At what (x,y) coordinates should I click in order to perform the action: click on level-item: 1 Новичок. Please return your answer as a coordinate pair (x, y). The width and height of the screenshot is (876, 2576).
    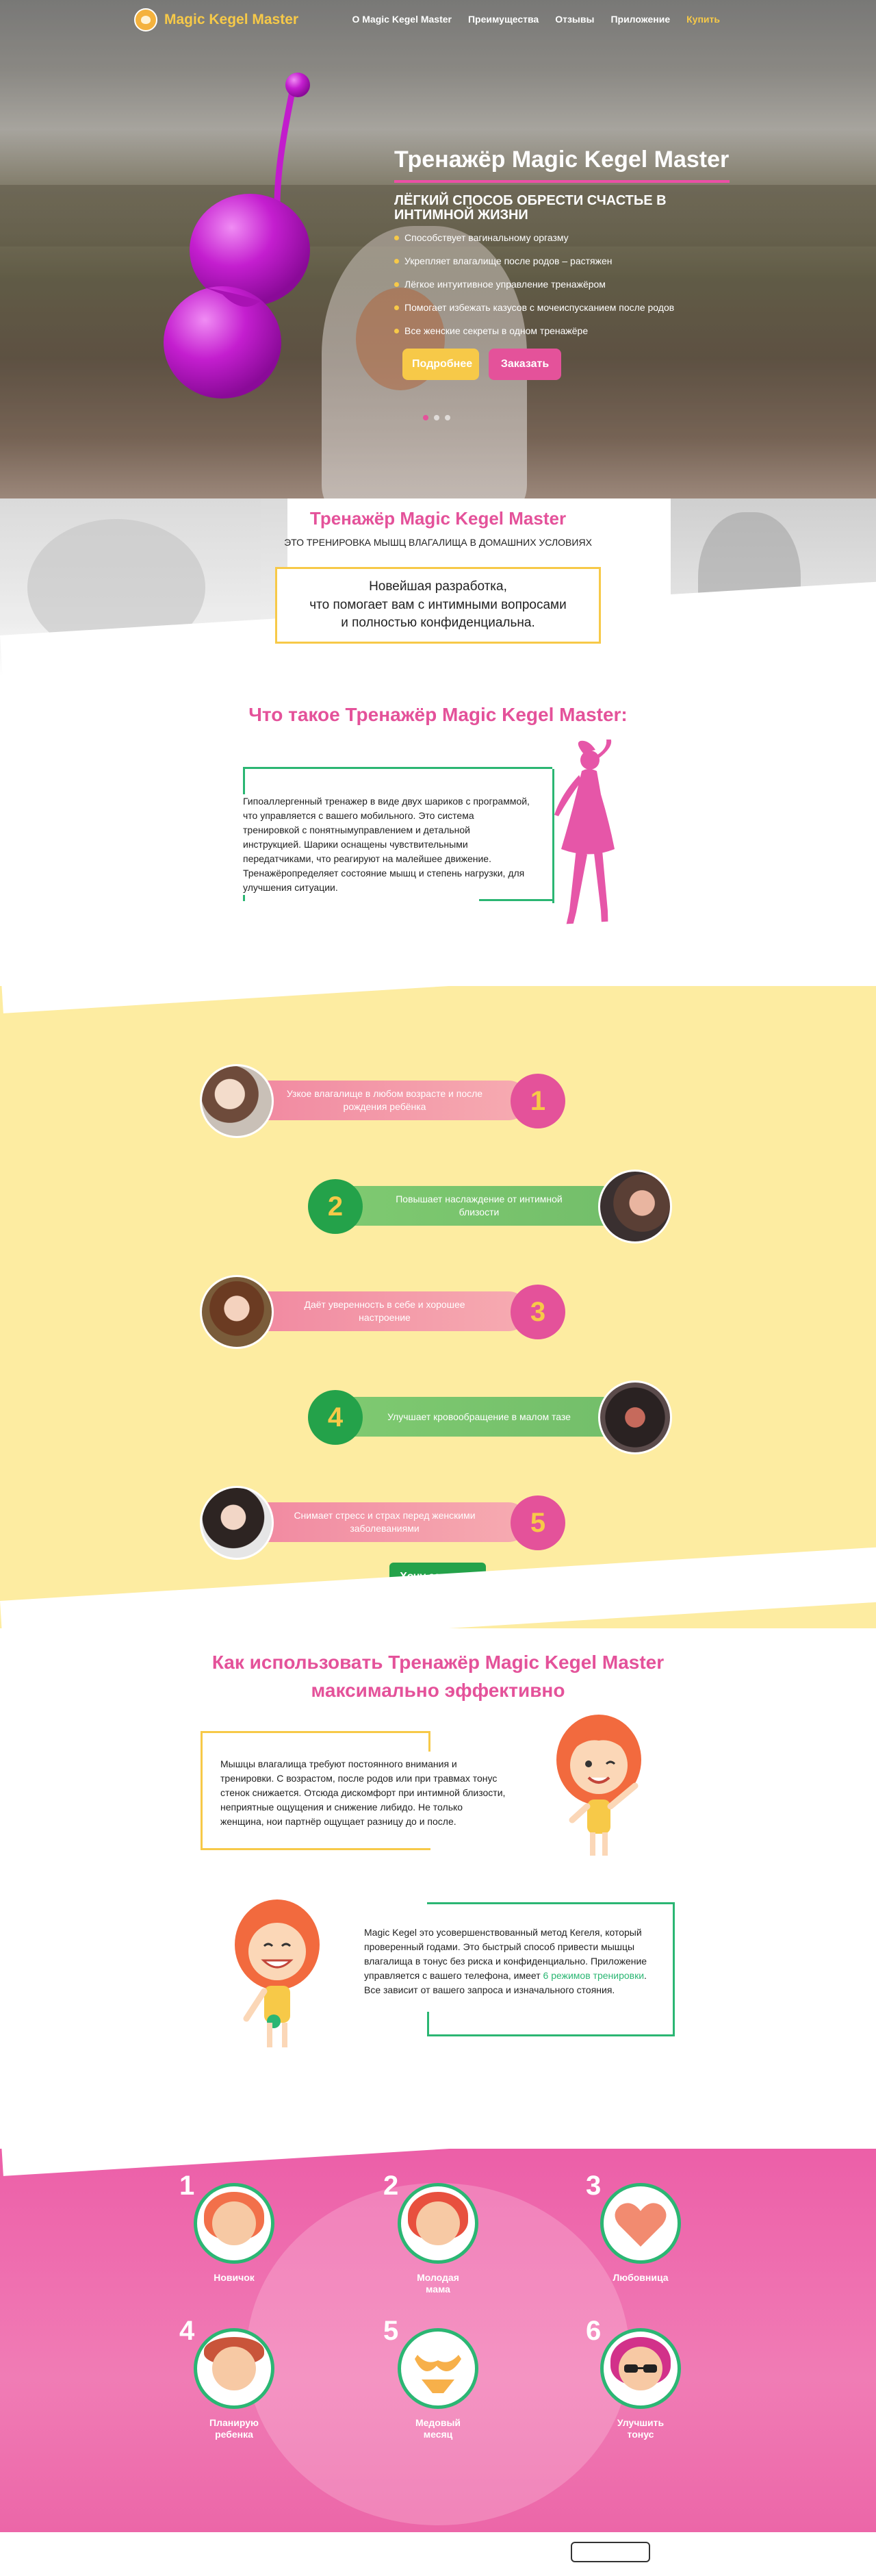
    Looking at the image, I should click on (234, 2227).